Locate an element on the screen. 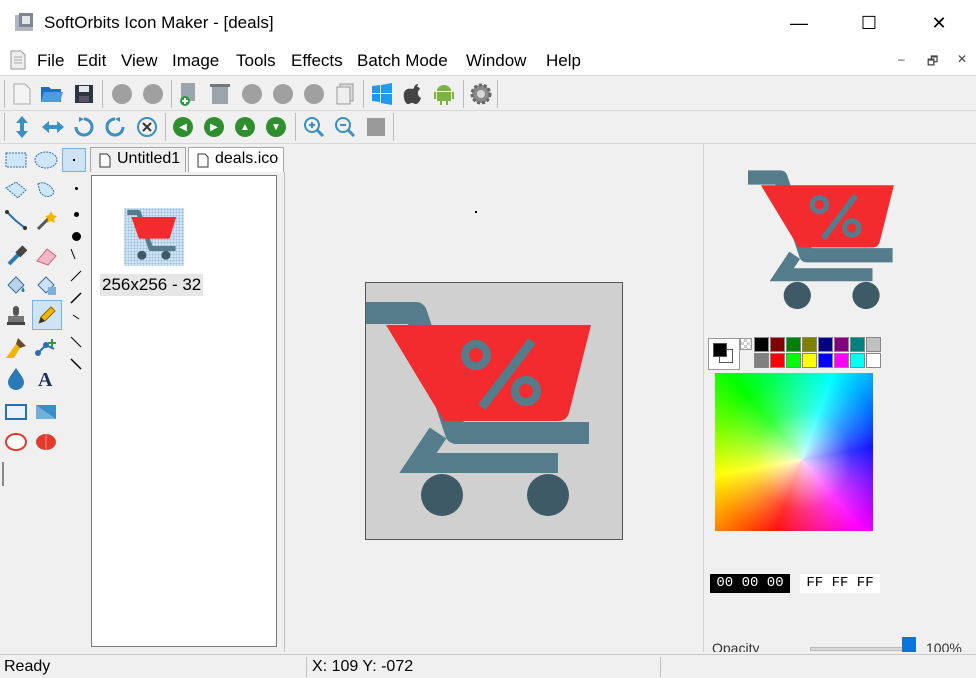 This screenshot has height=678, width=976. resize-vertical-icon is located at coordinates (22, 127).